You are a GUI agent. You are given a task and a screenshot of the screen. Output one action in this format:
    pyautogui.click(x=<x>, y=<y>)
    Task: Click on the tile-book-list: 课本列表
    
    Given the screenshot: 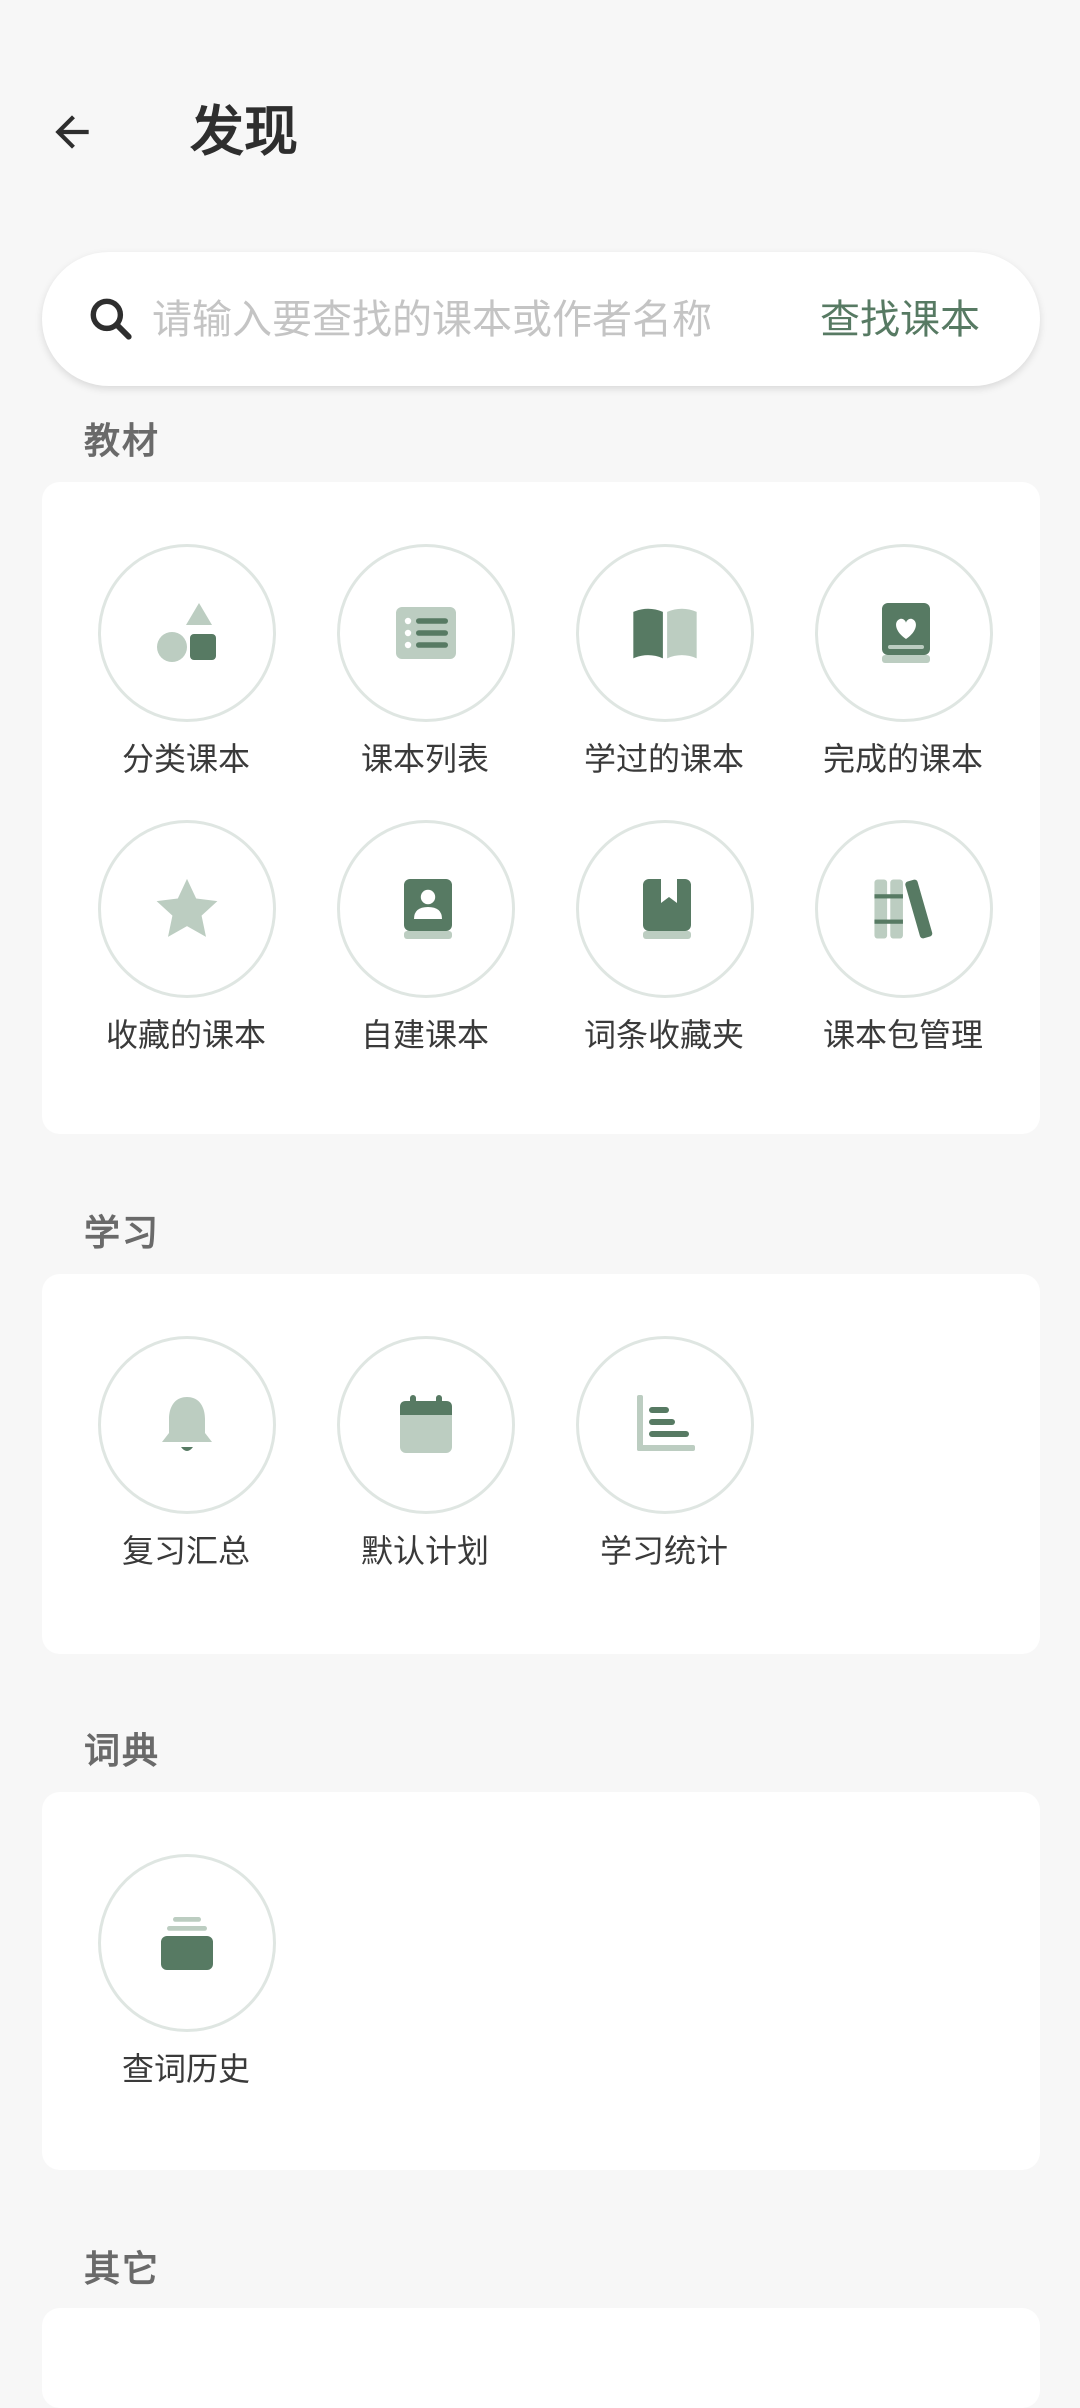 What is the action you would take?
    pyautogui.click(x=425, y=674)
    